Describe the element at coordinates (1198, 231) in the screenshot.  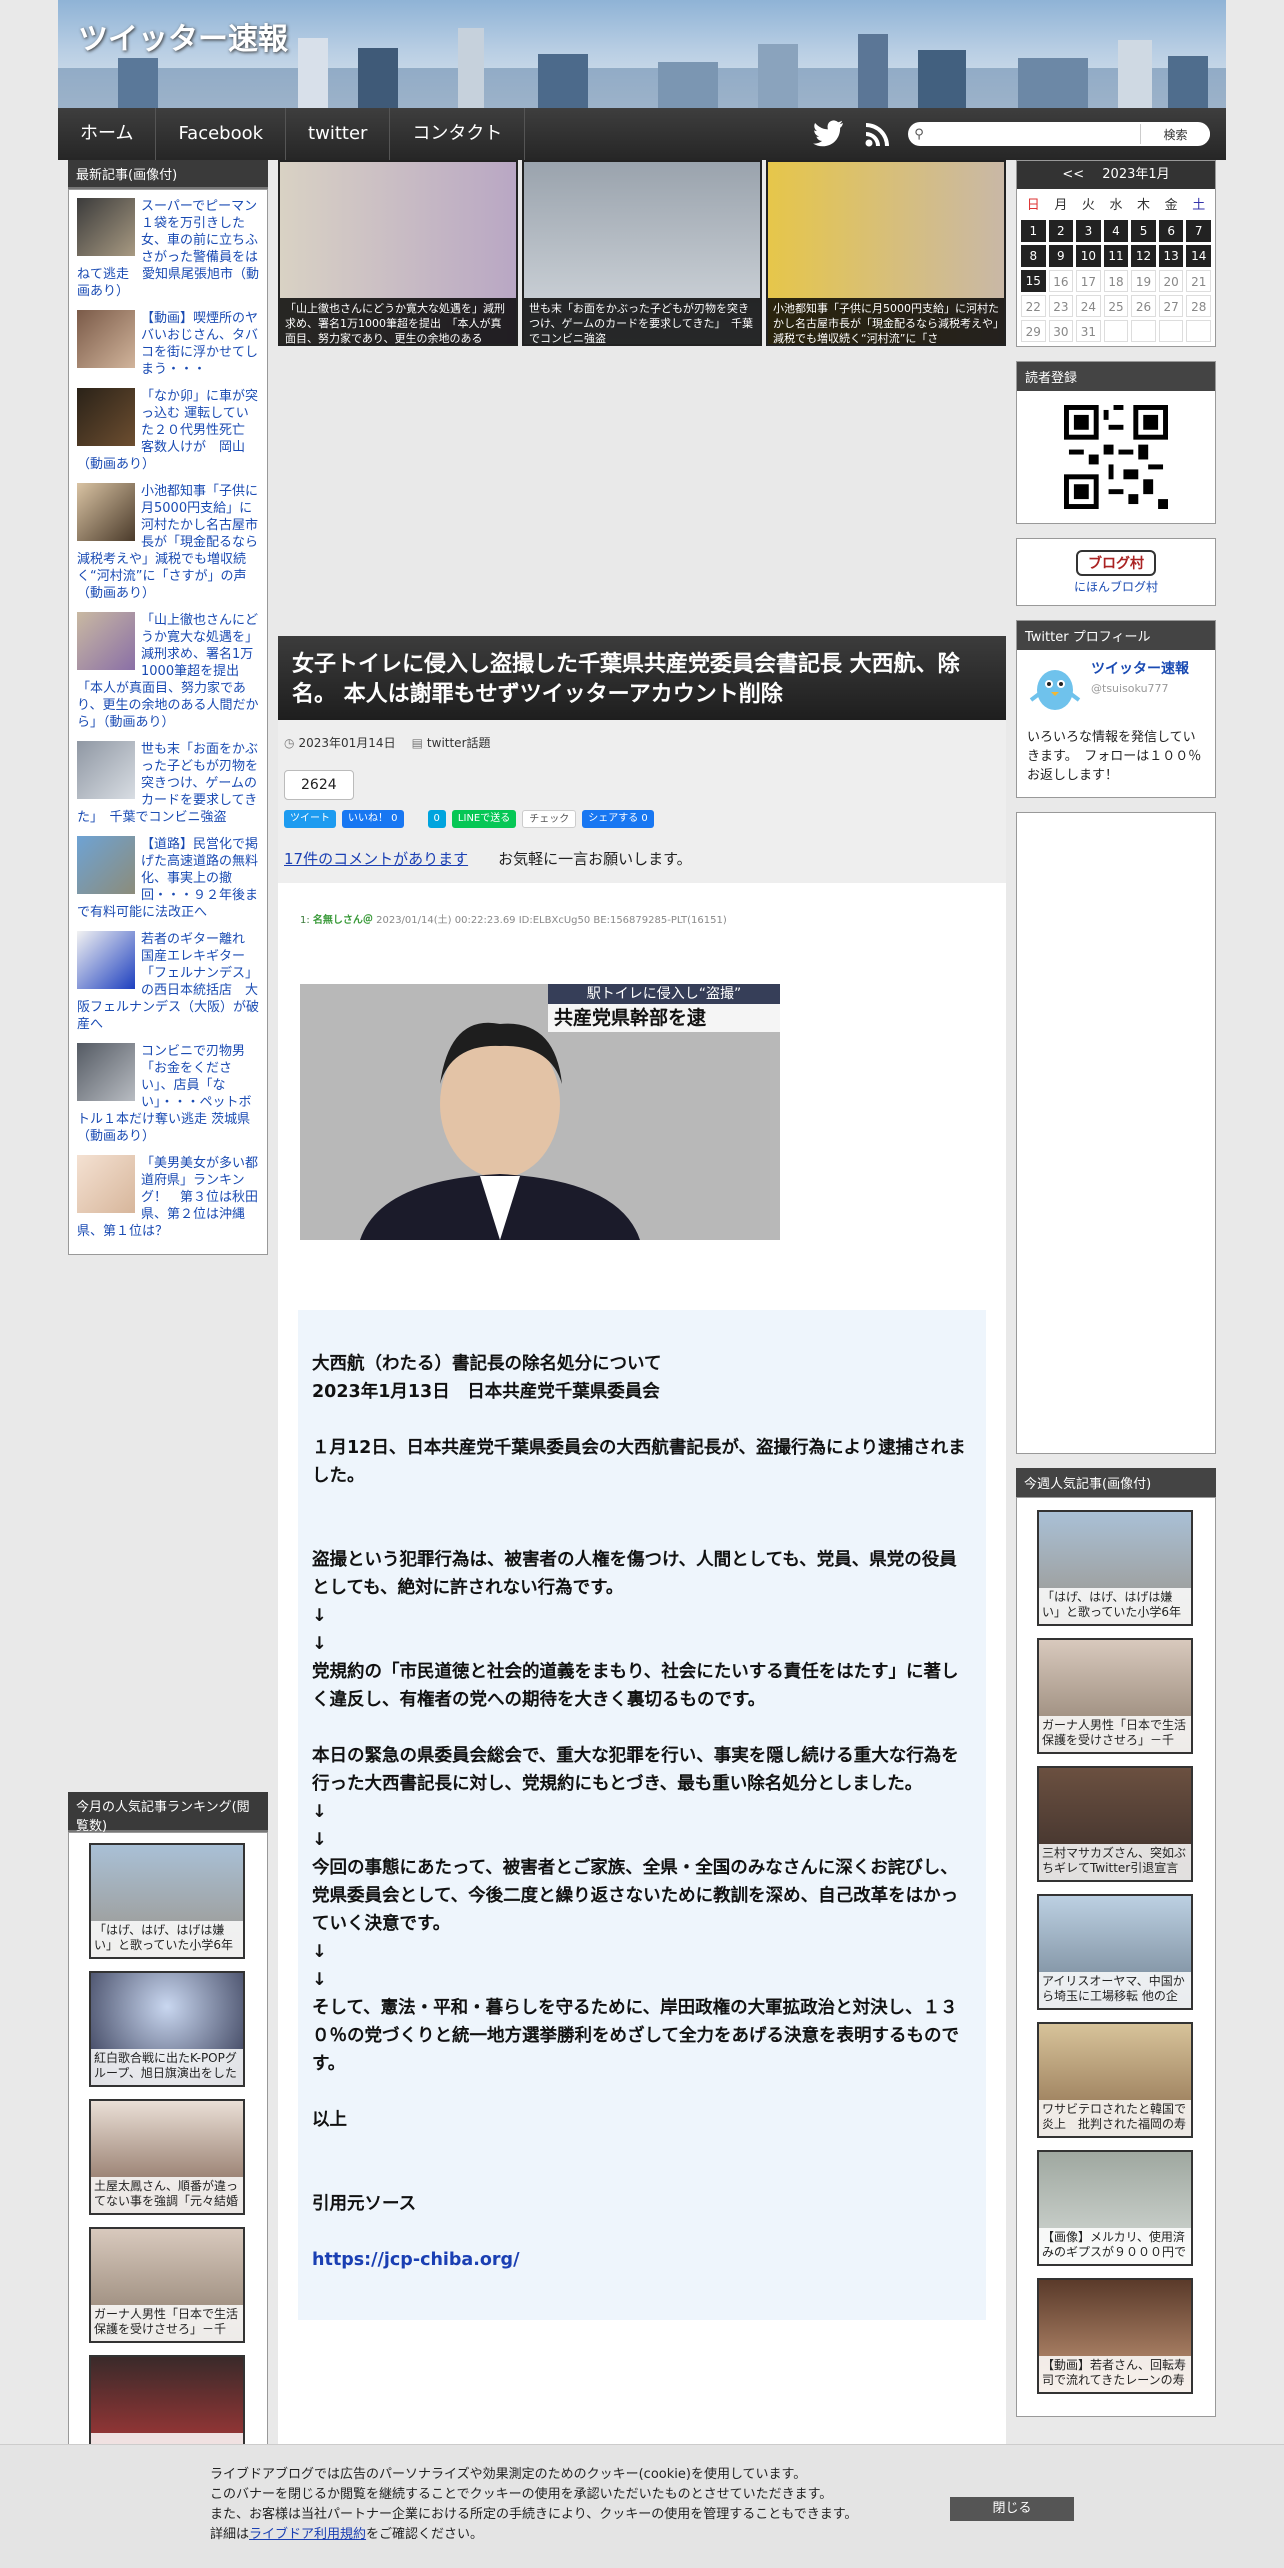
I see `calendar-day-link: 7` at that location.